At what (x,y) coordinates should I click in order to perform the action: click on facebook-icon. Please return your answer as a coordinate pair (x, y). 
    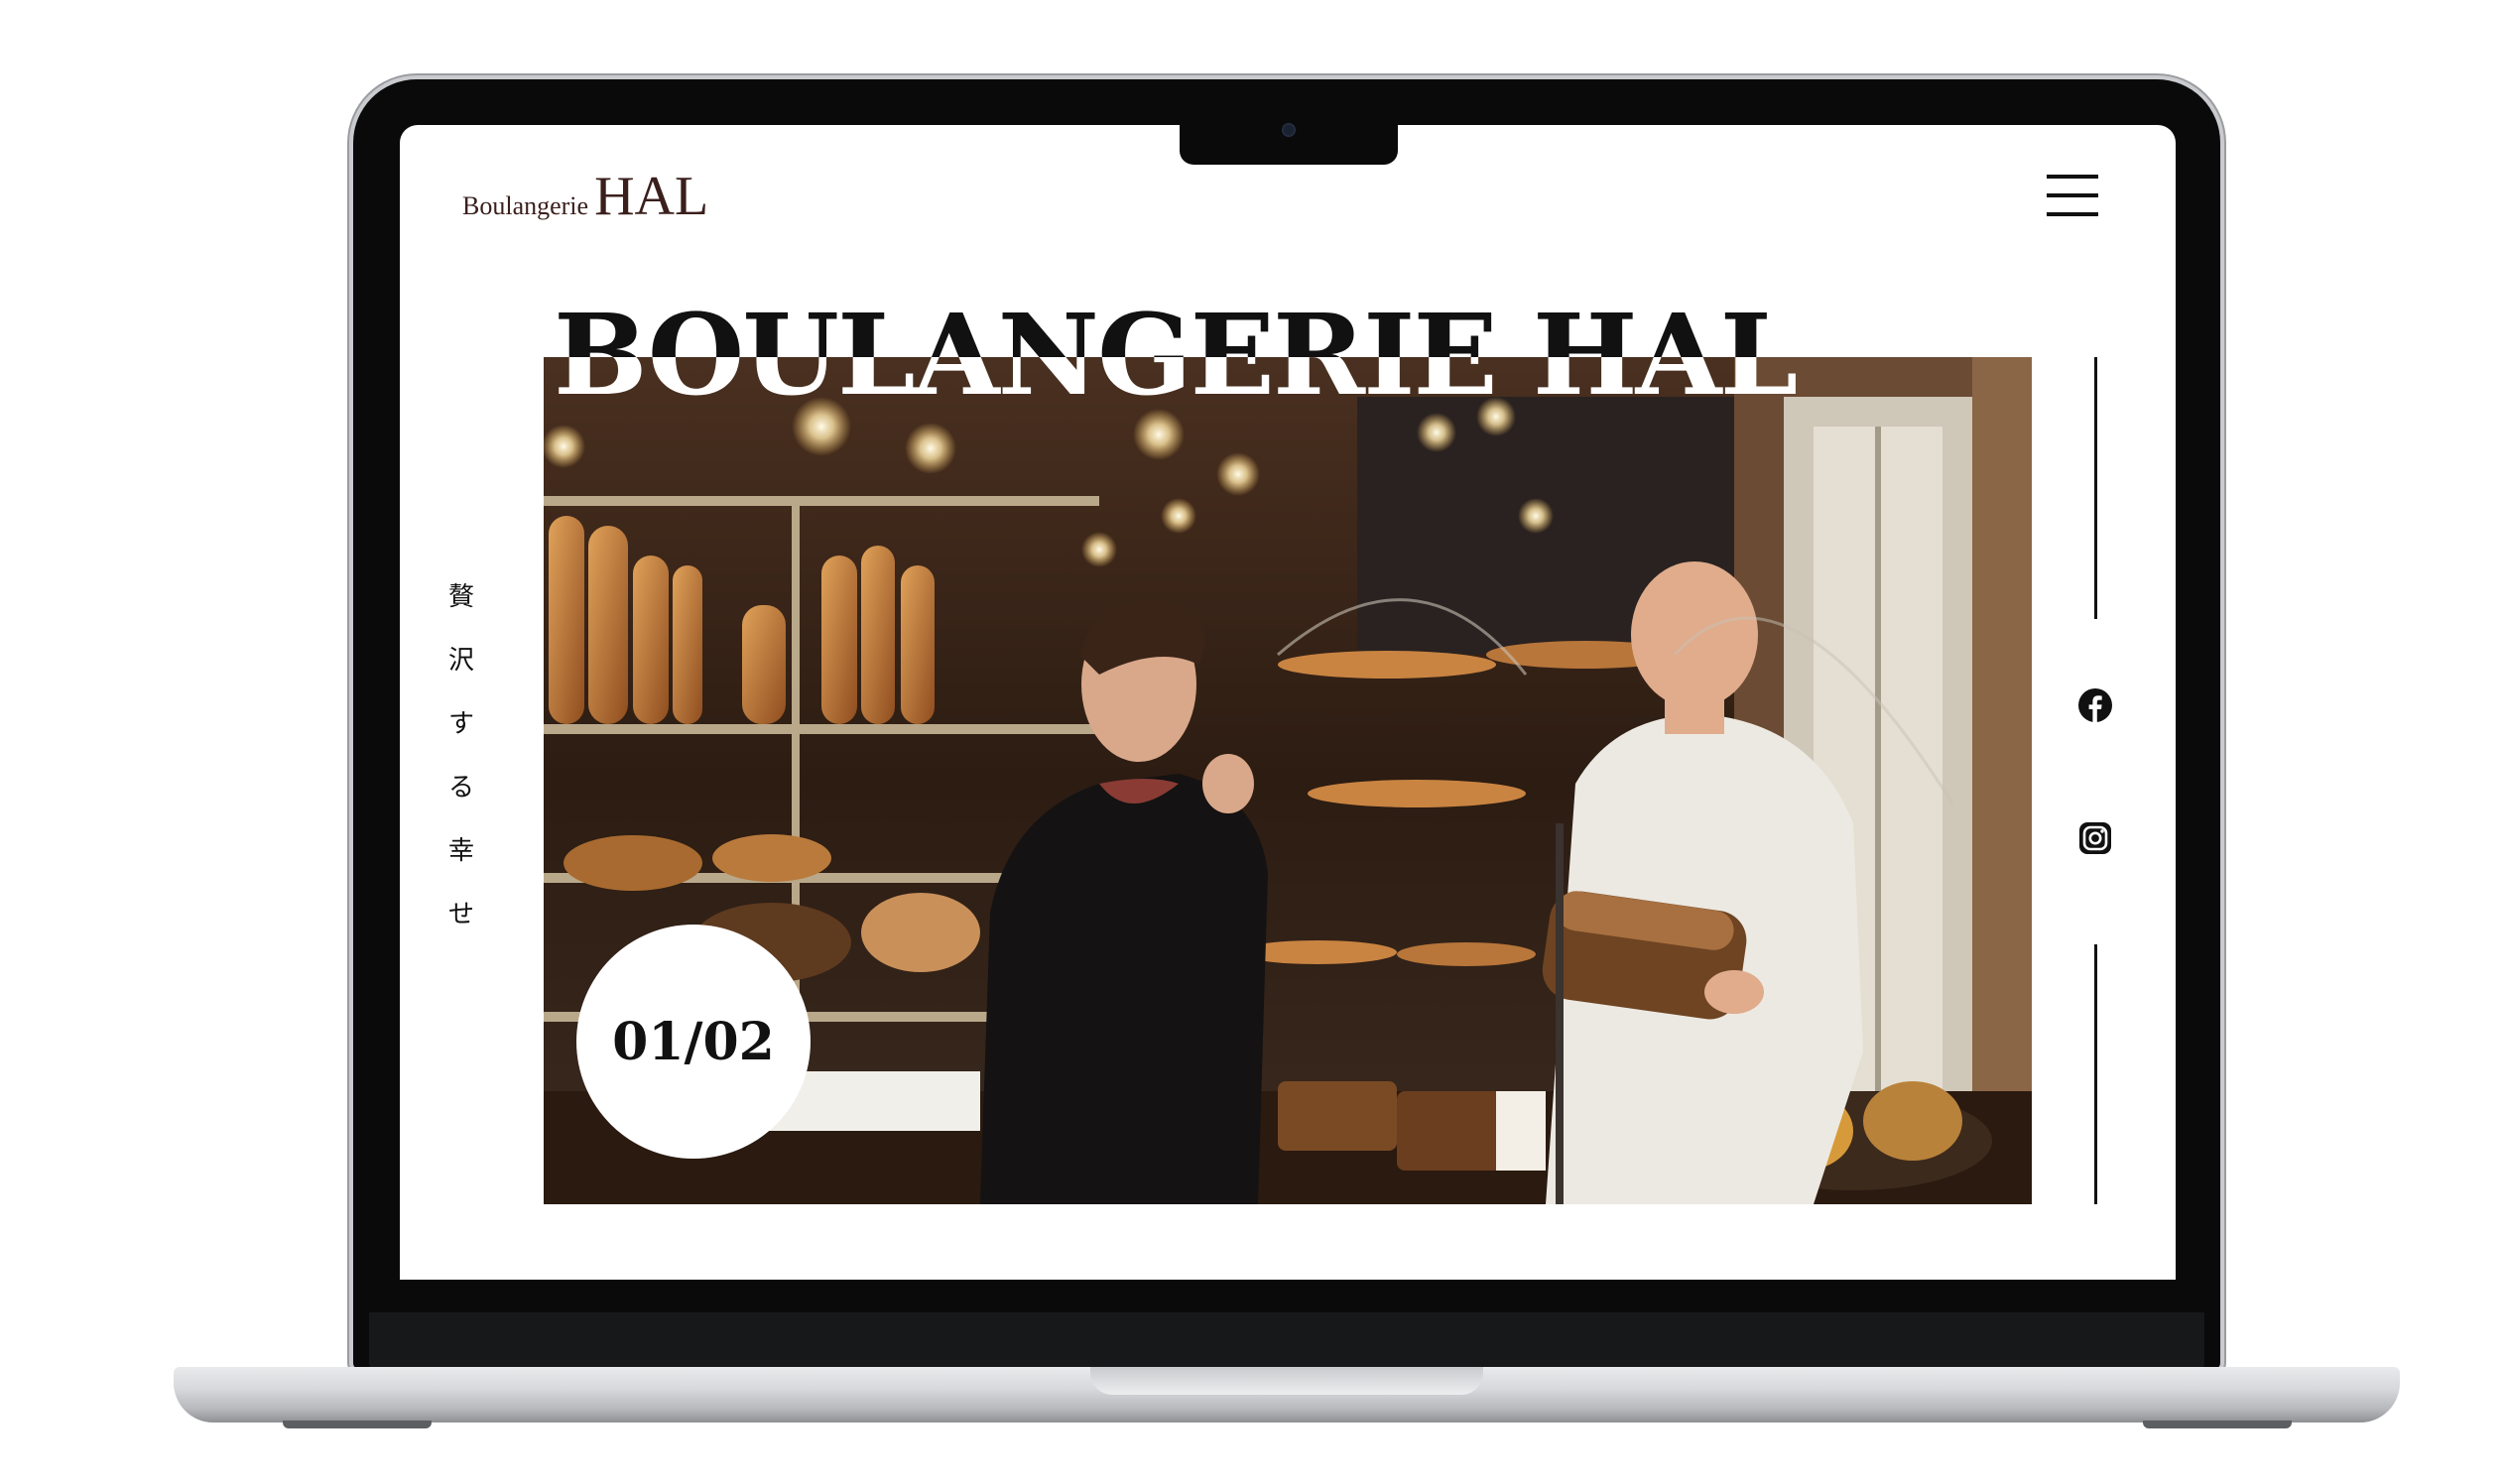
    Looking at the image, I should click on (2095, 705).